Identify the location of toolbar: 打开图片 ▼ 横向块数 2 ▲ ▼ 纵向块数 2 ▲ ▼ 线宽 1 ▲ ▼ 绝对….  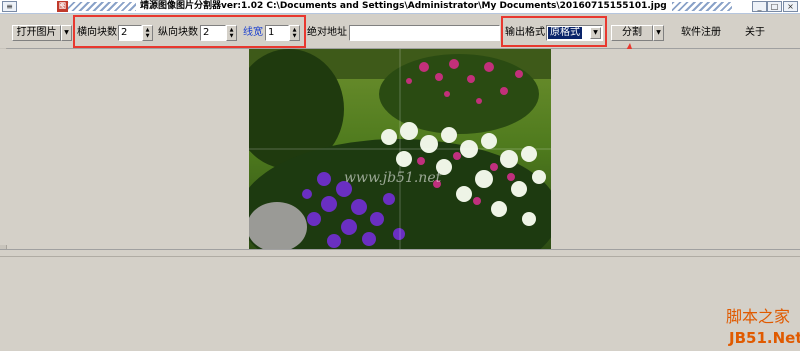
(400, 31).